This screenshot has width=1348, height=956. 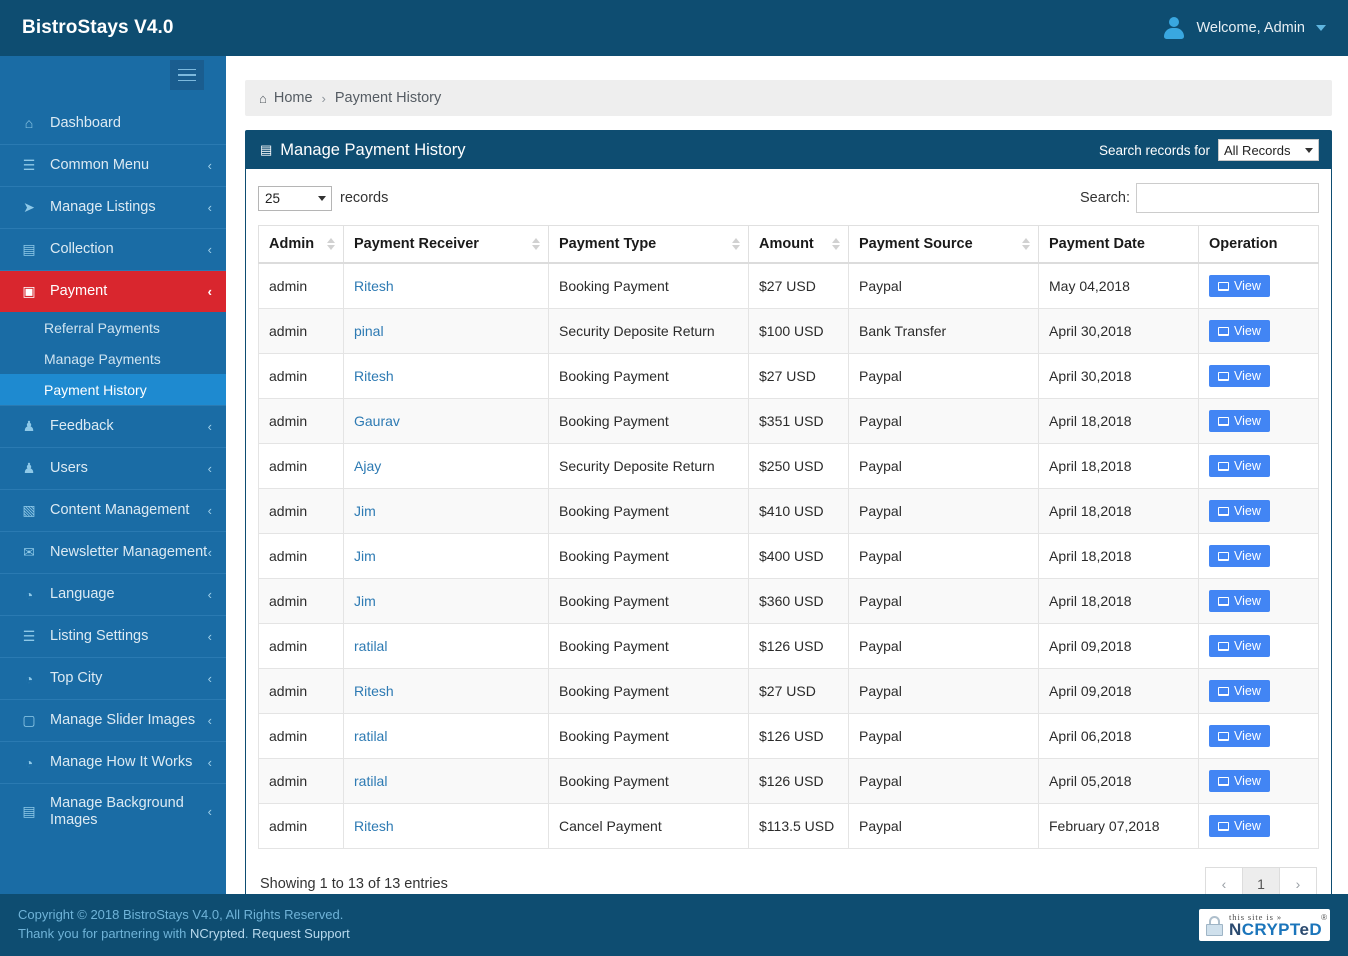 I want to click on sidebar-item-language: ◔ Language ‹, so click(x=113, y=594).